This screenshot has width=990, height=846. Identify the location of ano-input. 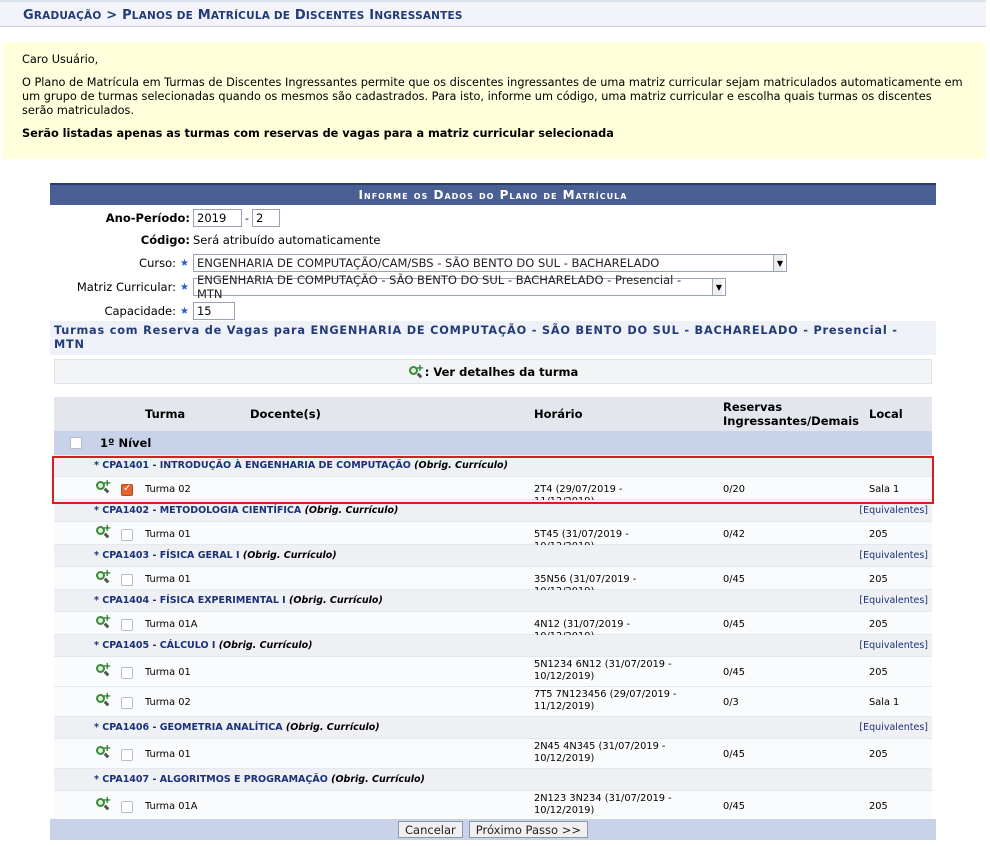
(217, 218).